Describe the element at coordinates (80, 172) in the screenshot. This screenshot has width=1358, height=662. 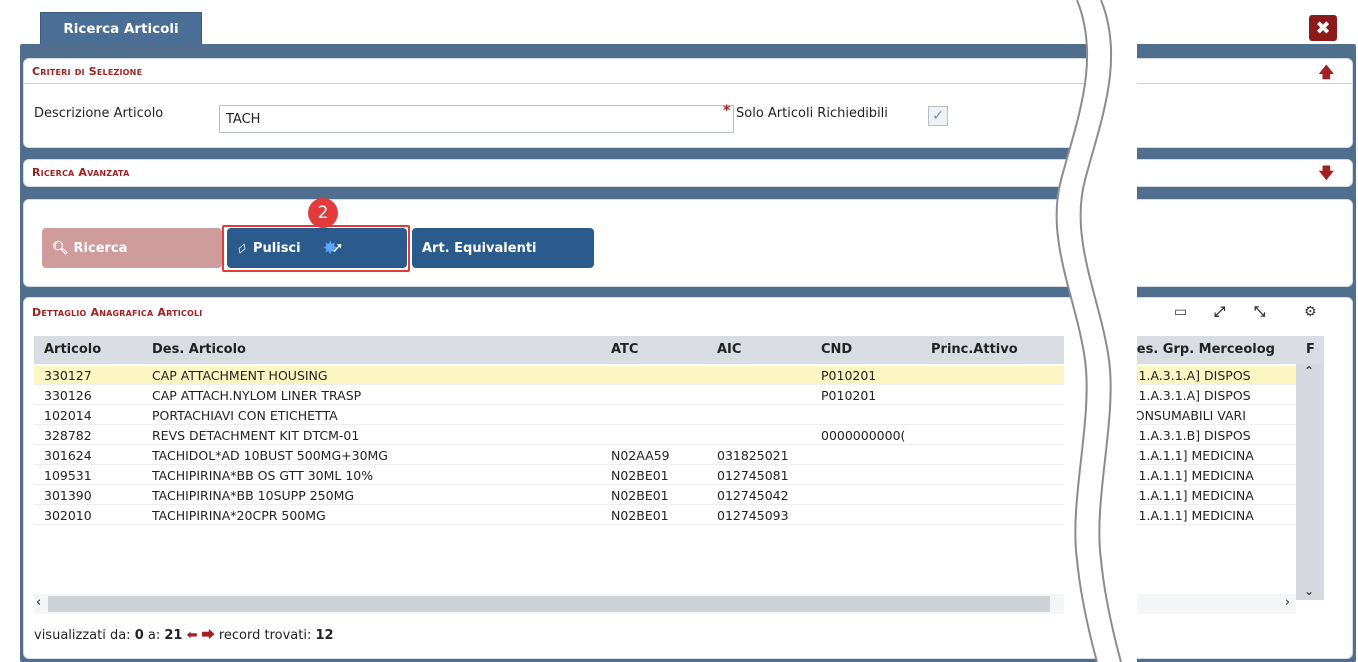
I see `avanzata-title: Ricerca Avanzata` at that location.